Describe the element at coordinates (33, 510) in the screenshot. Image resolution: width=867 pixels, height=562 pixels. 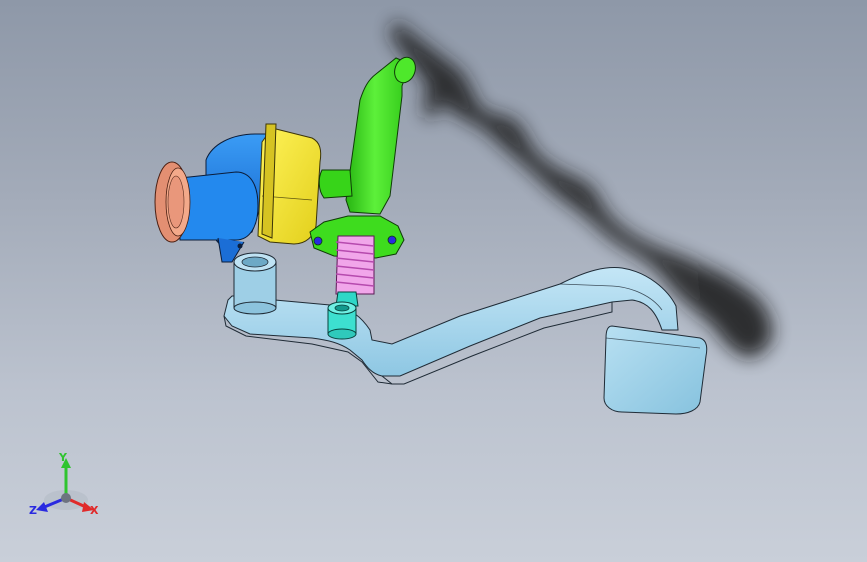
I see `triad-z-label: Z` at that location.